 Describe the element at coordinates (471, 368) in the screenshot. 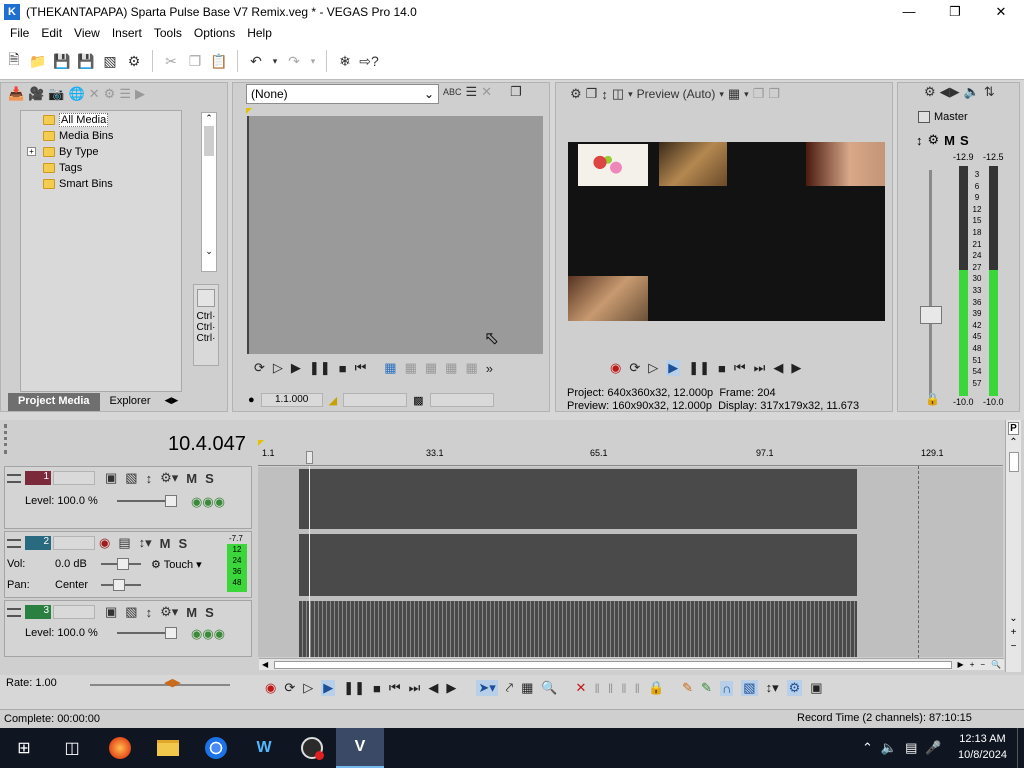

I see `fit-icon: ▦` at that location.